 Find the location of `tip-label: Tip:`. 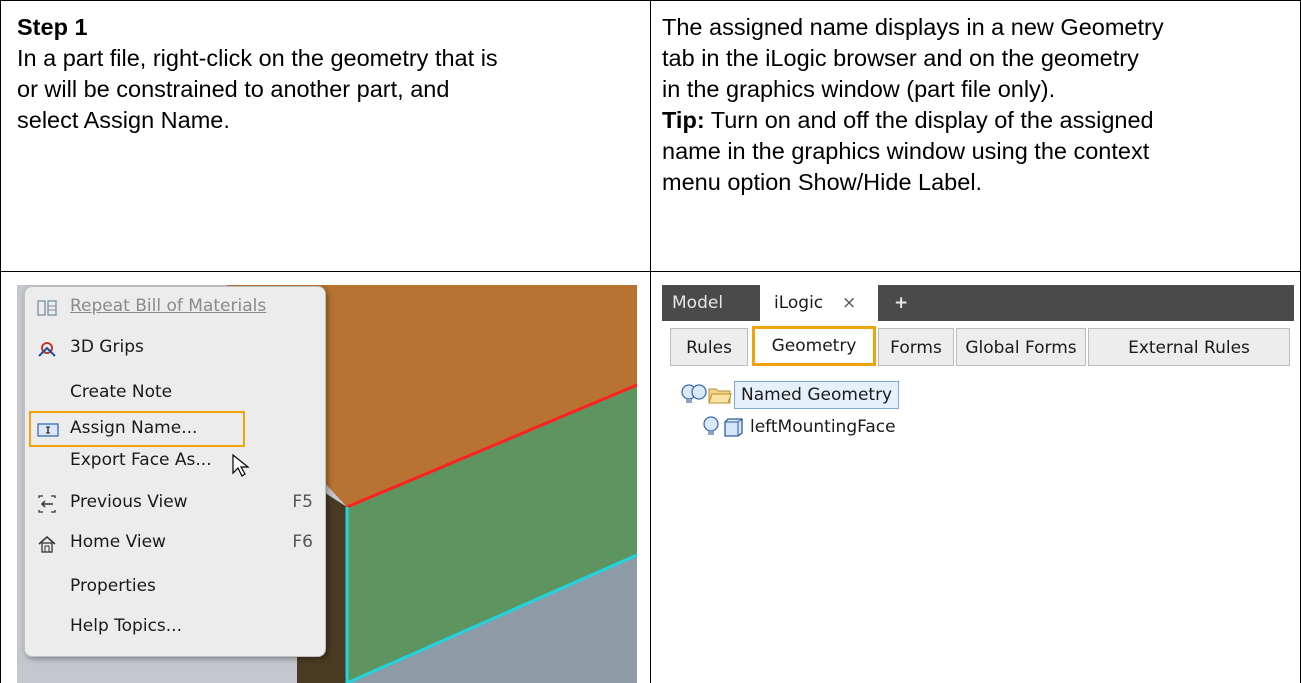

tip-label: Tip: is located at coordinates (683, 120).